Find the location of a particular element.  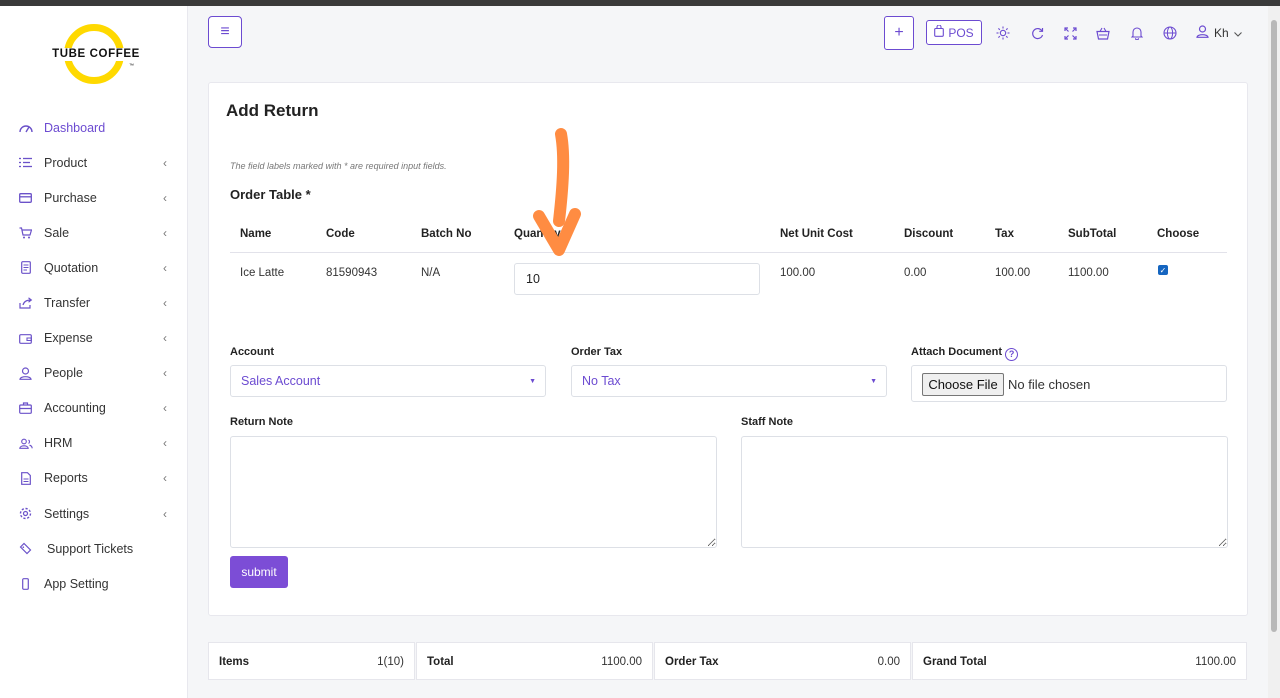

order-tax-select-value: No Tax is located at coordinates (601, 381).